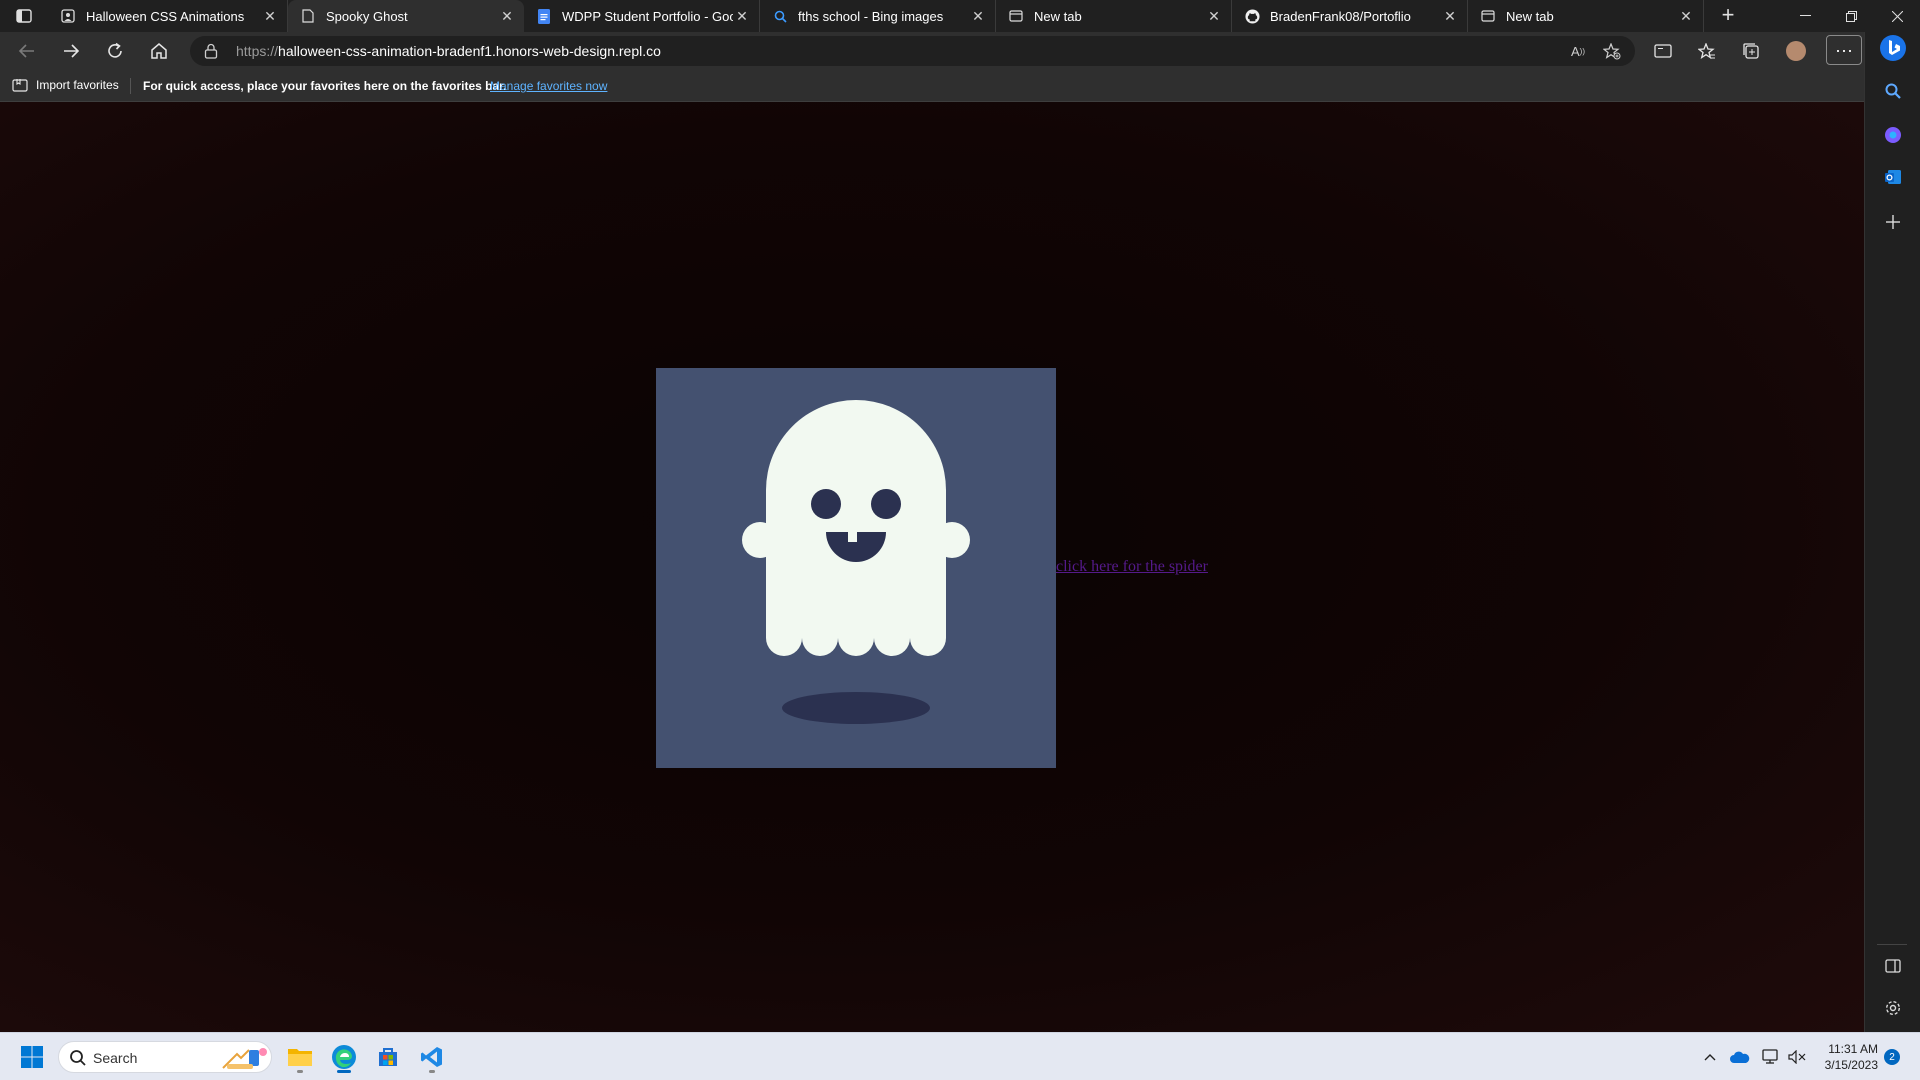  What do you see at coordinates (1893, 177) in the screenshot?
I see `sidebar-outlook-button` at bounding box center [1893, 177].